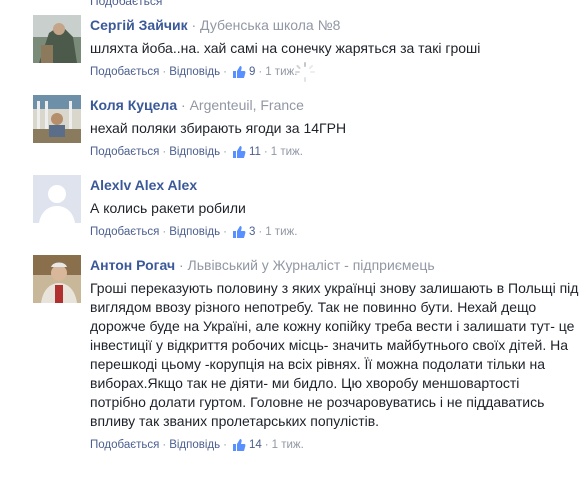  What do you see at coordinates (334, 445) in the screenshot?
I see `comment-actions: Подобається · Відповідь · 14 · 1 тиж.` at bounding box center [334, 445].